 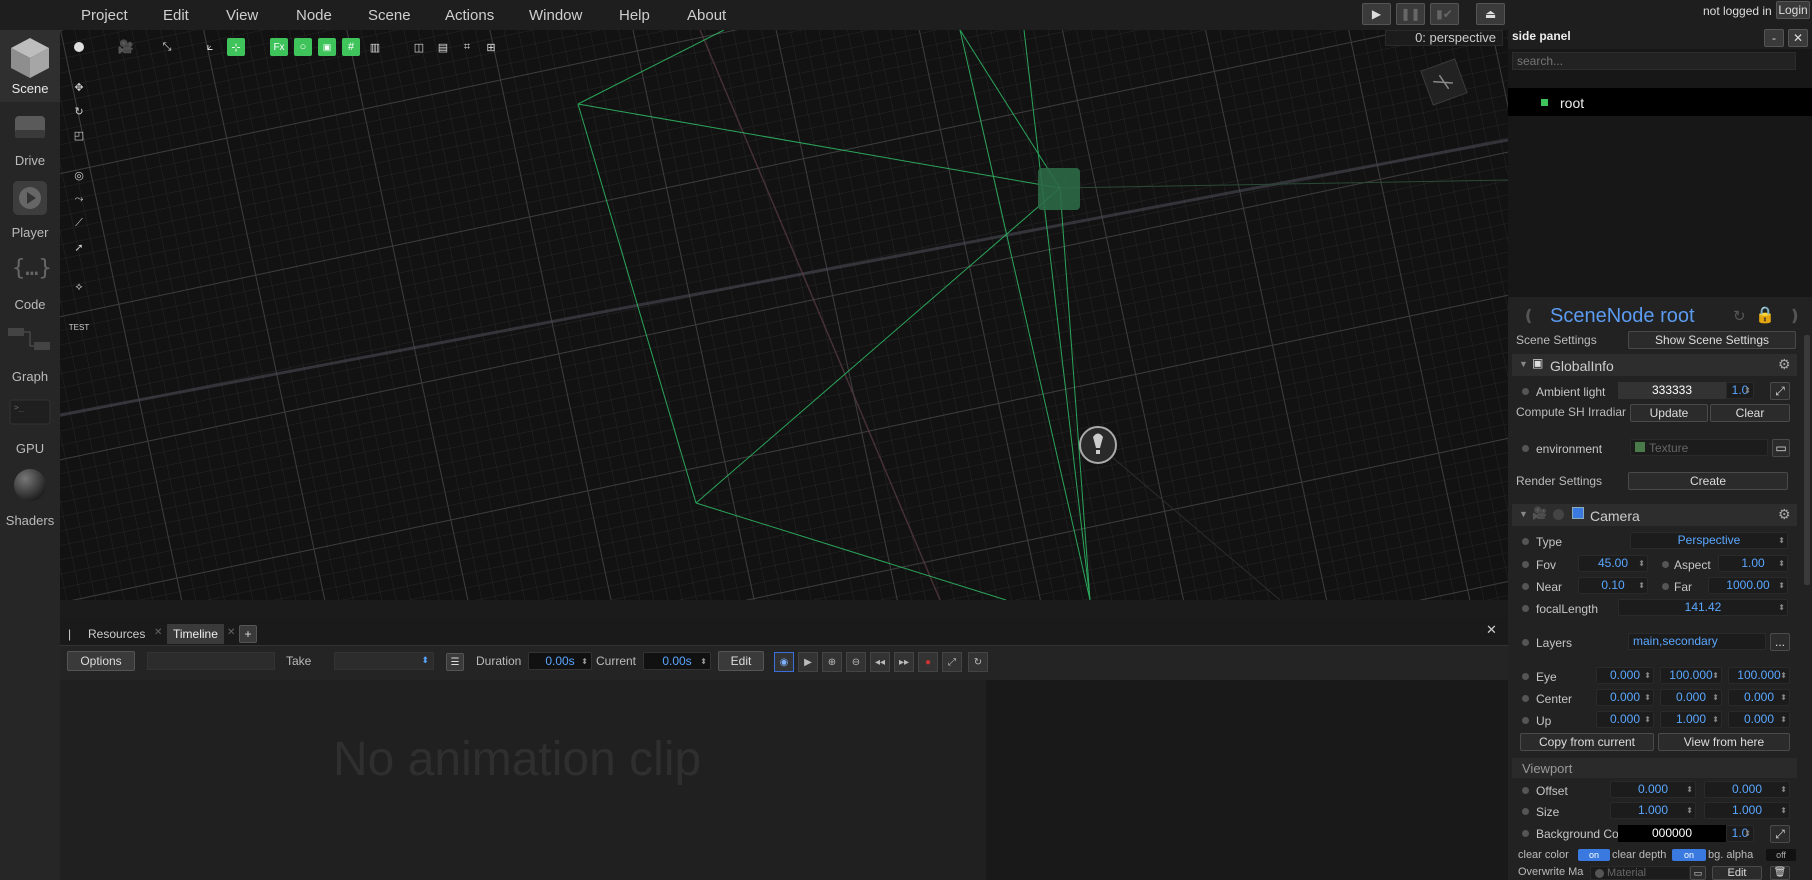 I want to click on eject-button: ⏏, so click(x=1490, y=14).